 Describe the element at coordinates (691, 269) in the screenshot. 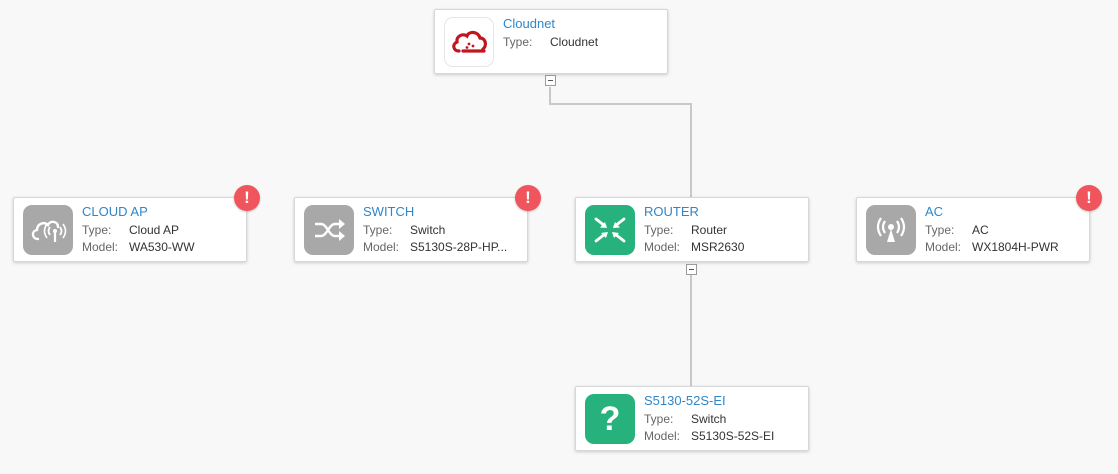

I see `collapse-router-button` at that location.